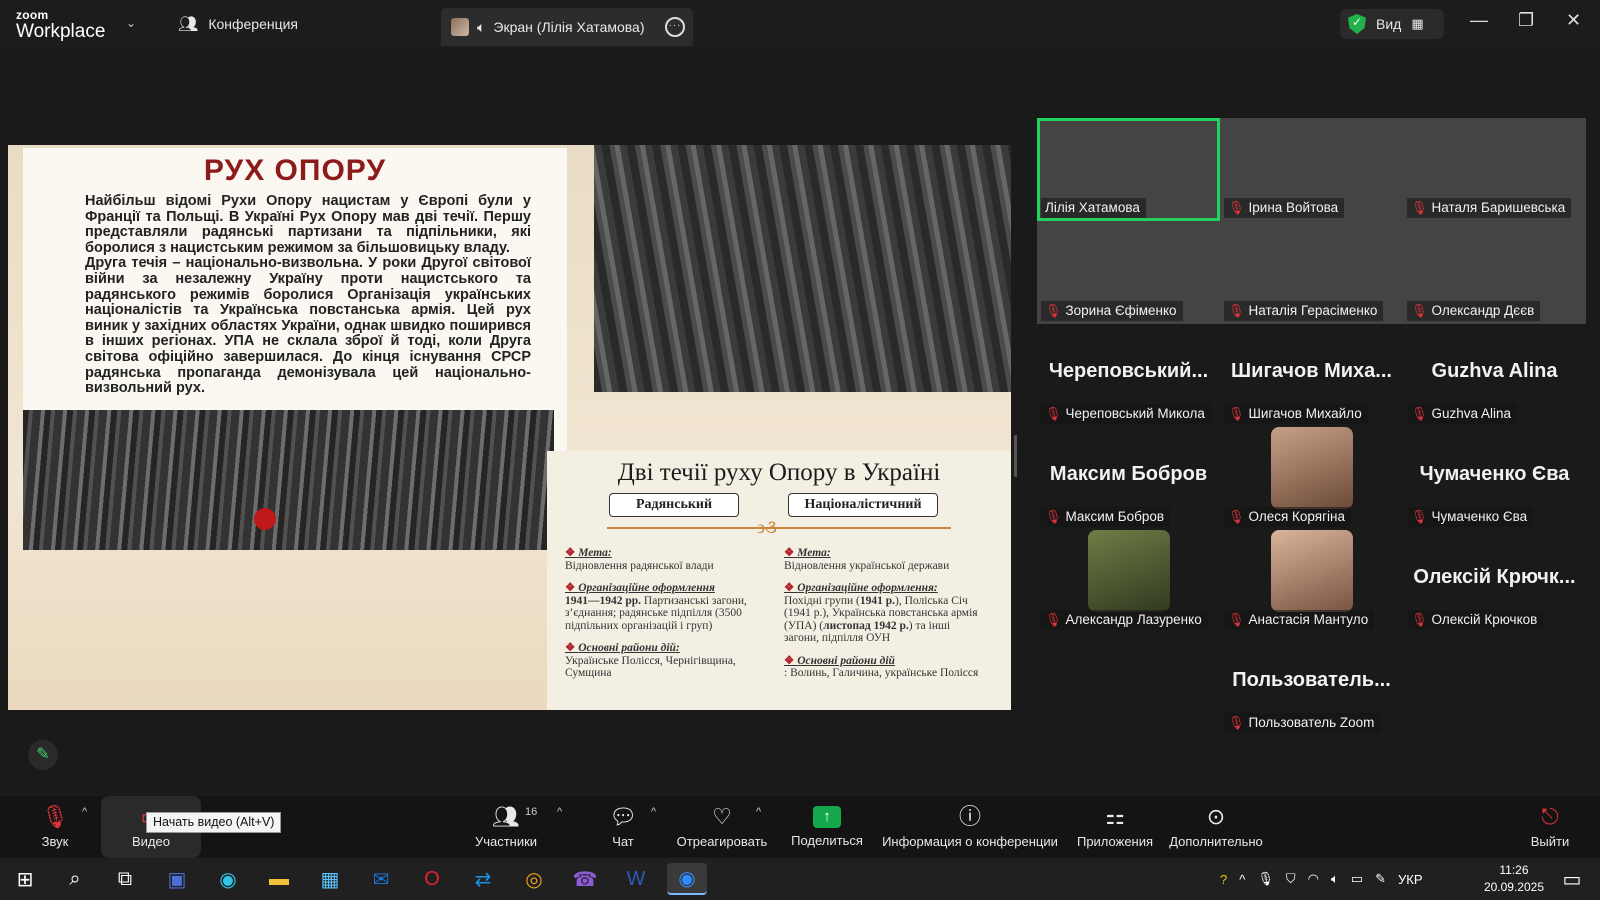  I want to click on chevron-down-icon: ⌄, so click(131, 23).